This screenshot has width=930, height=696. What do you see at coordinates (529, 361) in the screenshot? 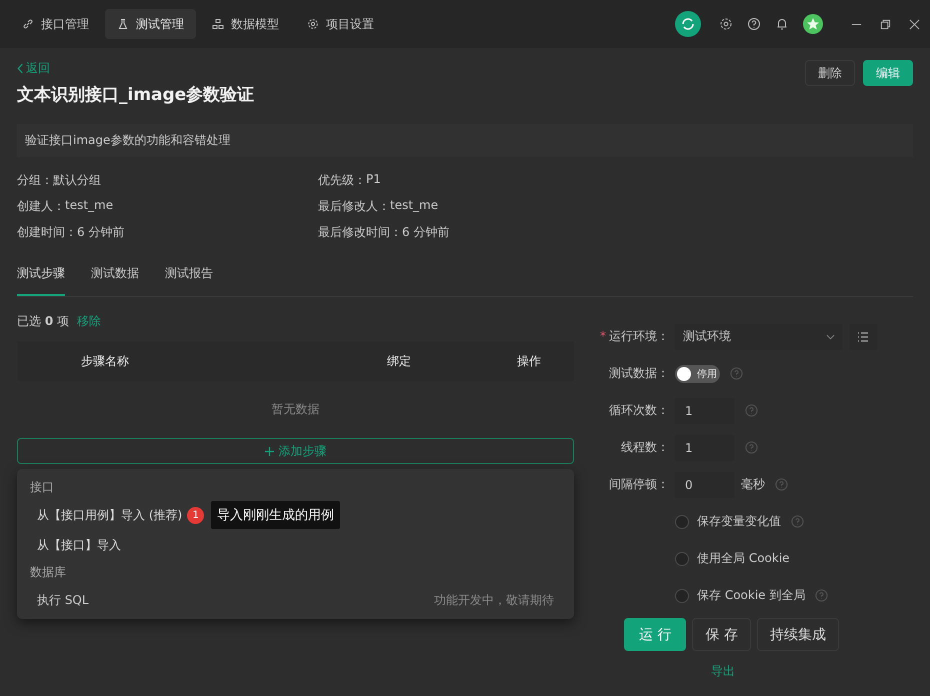
I see `column-header: 操作` at bounding box center [529, 361].